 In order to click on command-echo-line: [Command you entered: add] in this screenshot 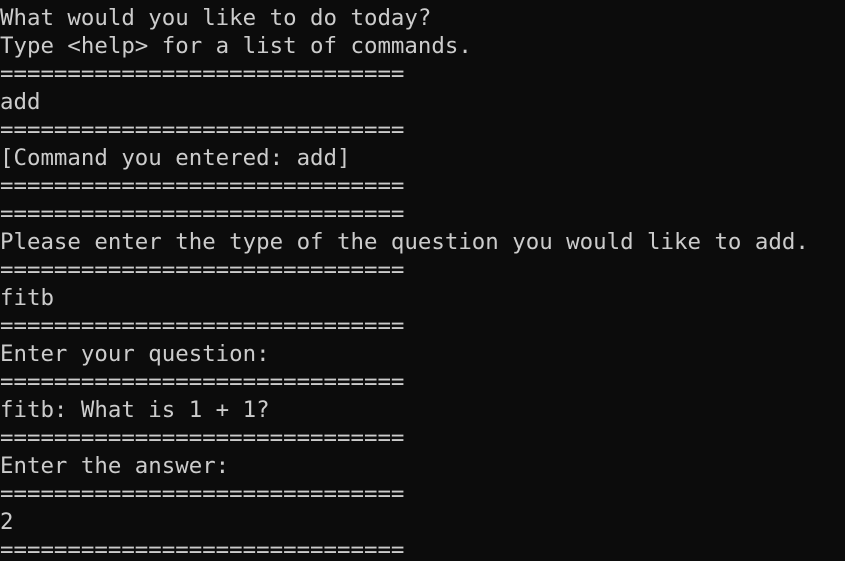, I will do `click(175, 158)`.